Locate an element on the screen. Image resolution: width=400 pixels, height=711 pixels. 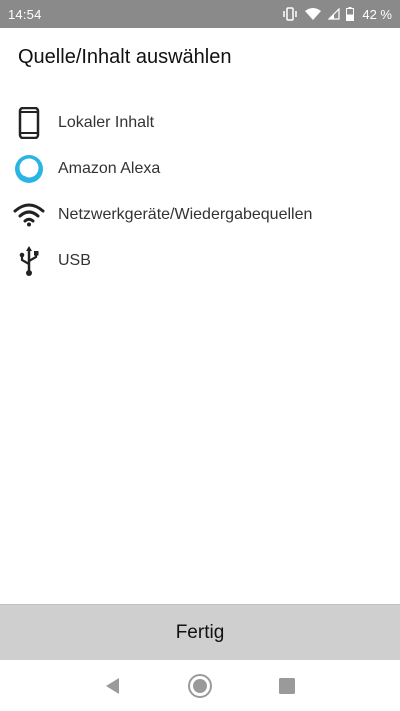
status-icons: 42 % is located at coordinates (337, 14).